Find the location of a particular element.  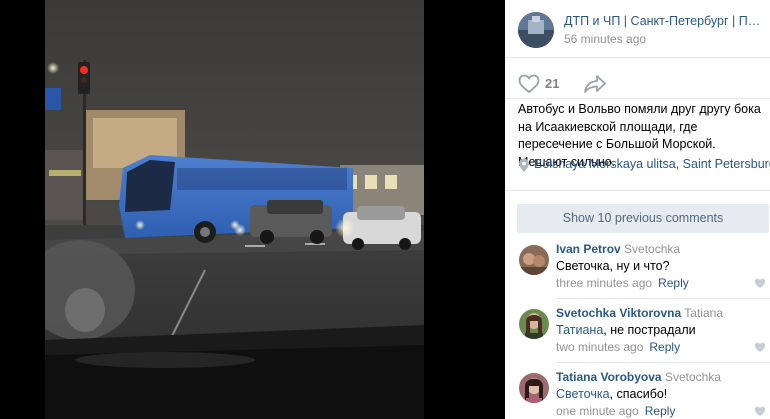

comment-meta: one minute ago Reply is located at coordinates (615, 411).